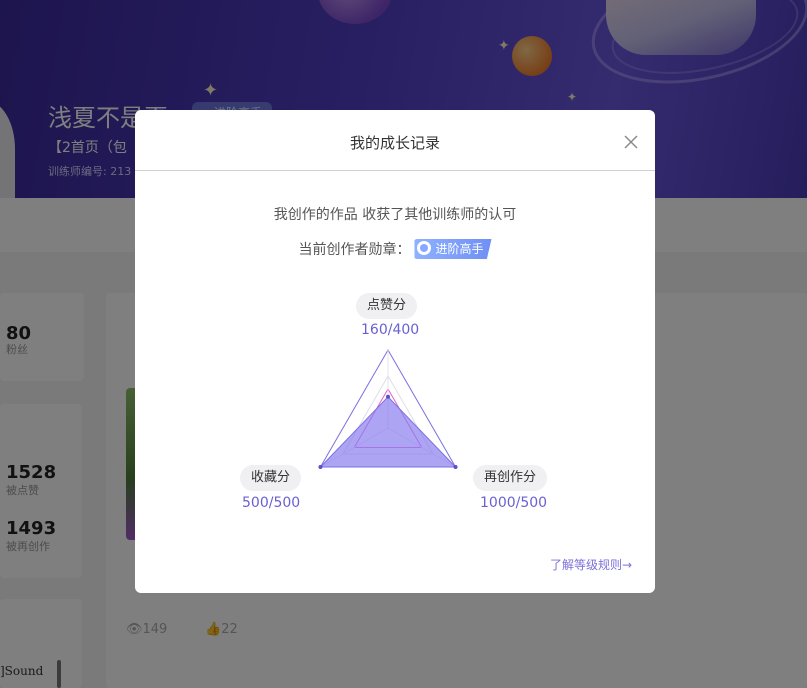  I want to click on modal-title: 我的成长记录, so click(394, 143).